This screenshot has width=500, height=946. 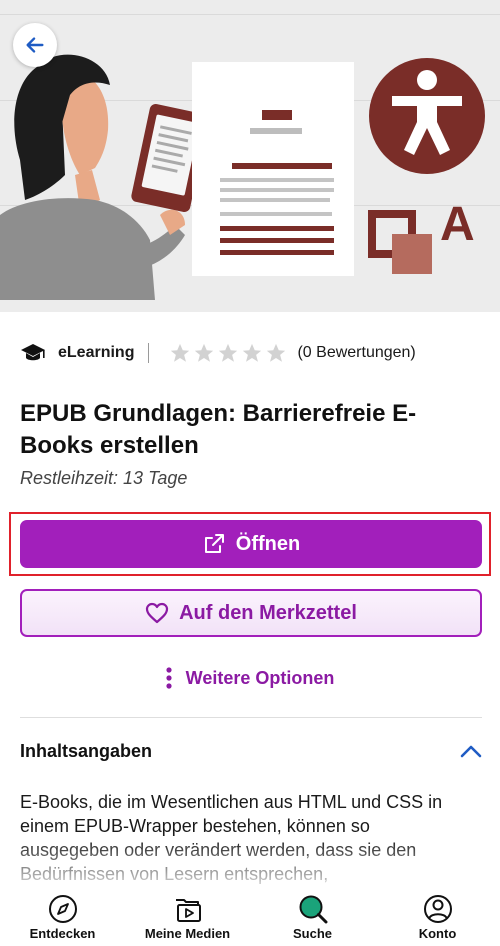 What do you see at coordinates (260, 677) in the screenshot?
I see `more-options-label: Weitere Optionen` at bounding box center [260, 677].